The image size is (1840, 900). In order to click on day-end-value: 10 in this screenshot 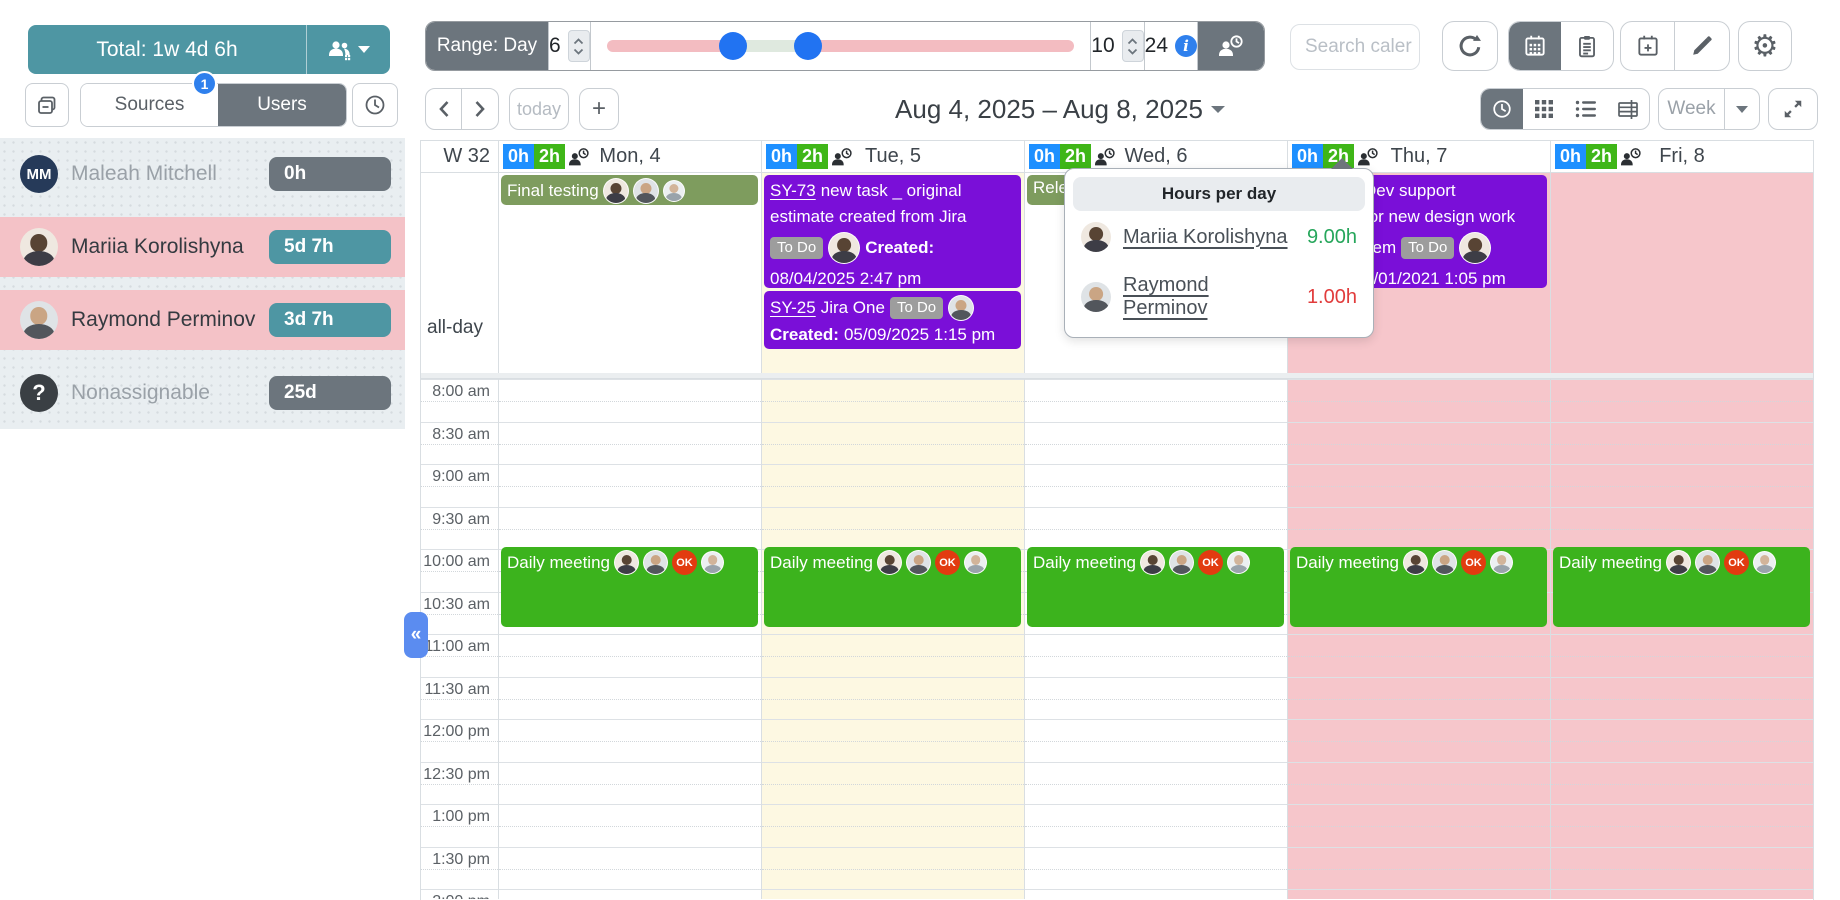, I will do `click(1103, 45)`.